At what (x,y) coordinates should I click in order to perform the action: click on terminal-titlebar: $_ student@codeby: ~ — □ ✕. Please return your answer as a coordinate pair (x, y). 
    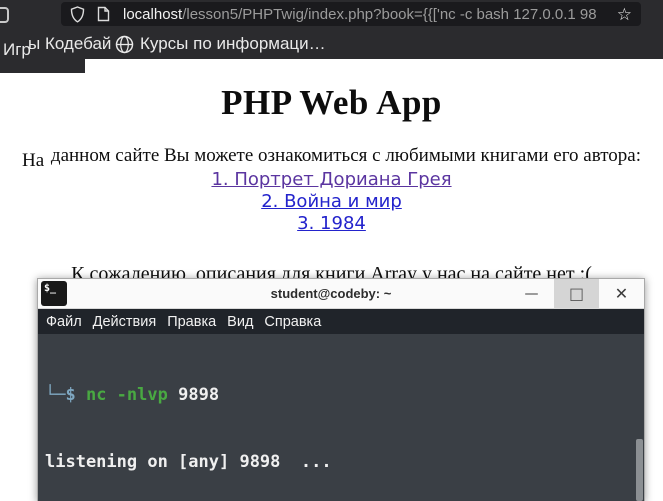
    Looking at the image, I should click on (341, 294).